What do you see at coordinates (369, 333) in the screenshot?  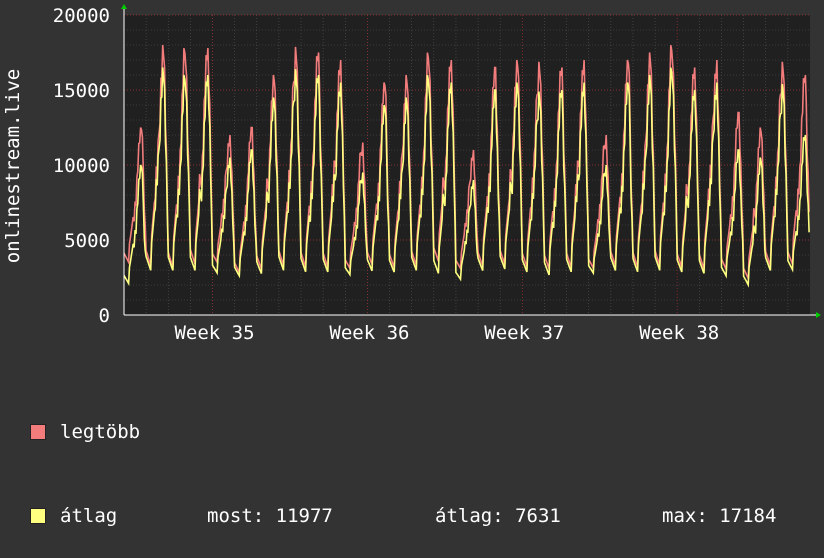 I see `x-tick-label: Week 36` at bounding box center [369, 333].